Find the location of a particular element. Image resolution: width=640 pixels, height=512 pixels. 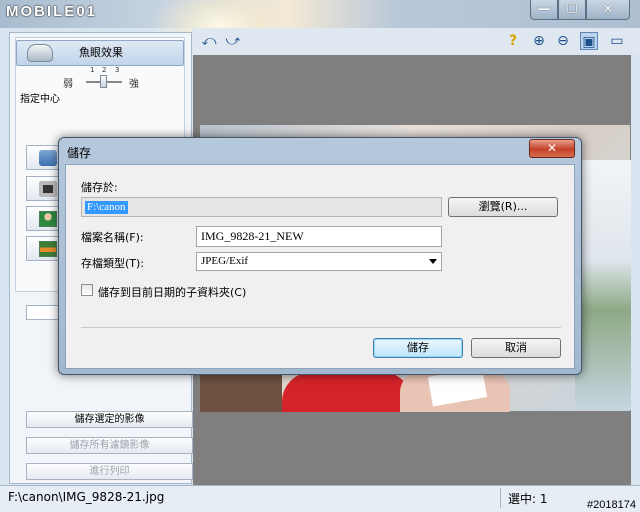

filetype-label: 存檔類型(T): is located at coordinates (113, 263).